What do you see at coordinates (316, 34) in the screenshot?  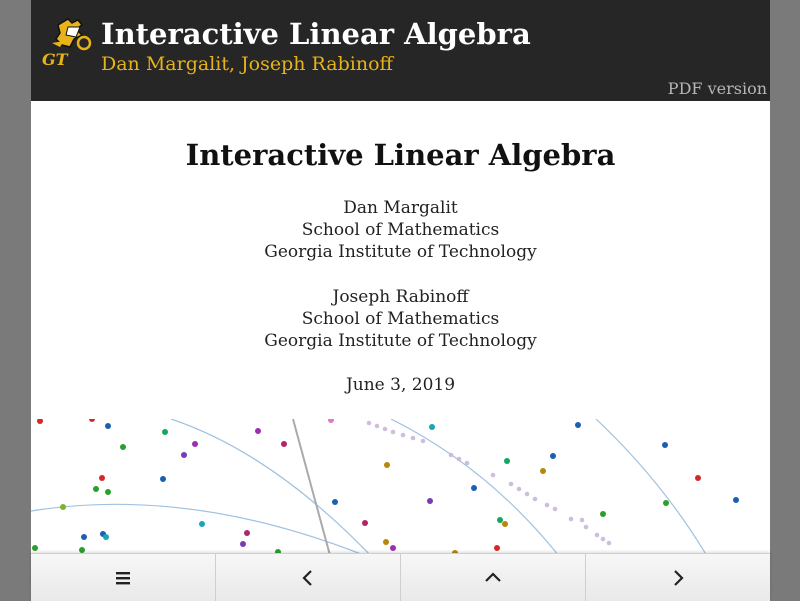 I see `site-title: Interactive Linear Algebra` at bounding box center [316, 34].